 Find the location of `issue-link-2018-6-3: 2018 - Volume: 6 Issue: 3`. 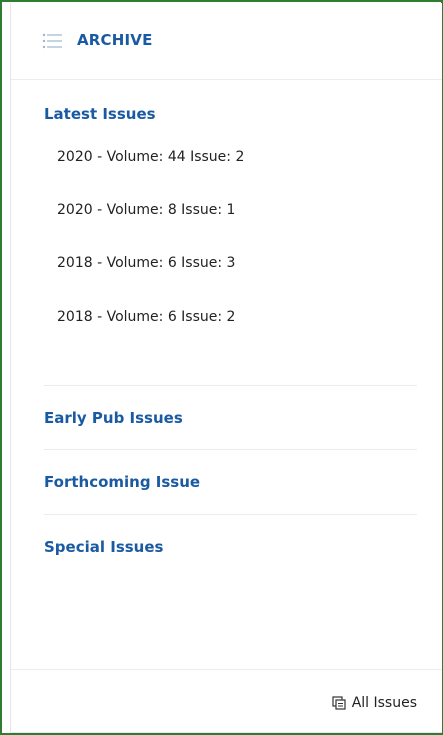

issue-link-2018-6-3: 2018 - Volume: 6 Issue: 3 is located at coordinates (146, 263).